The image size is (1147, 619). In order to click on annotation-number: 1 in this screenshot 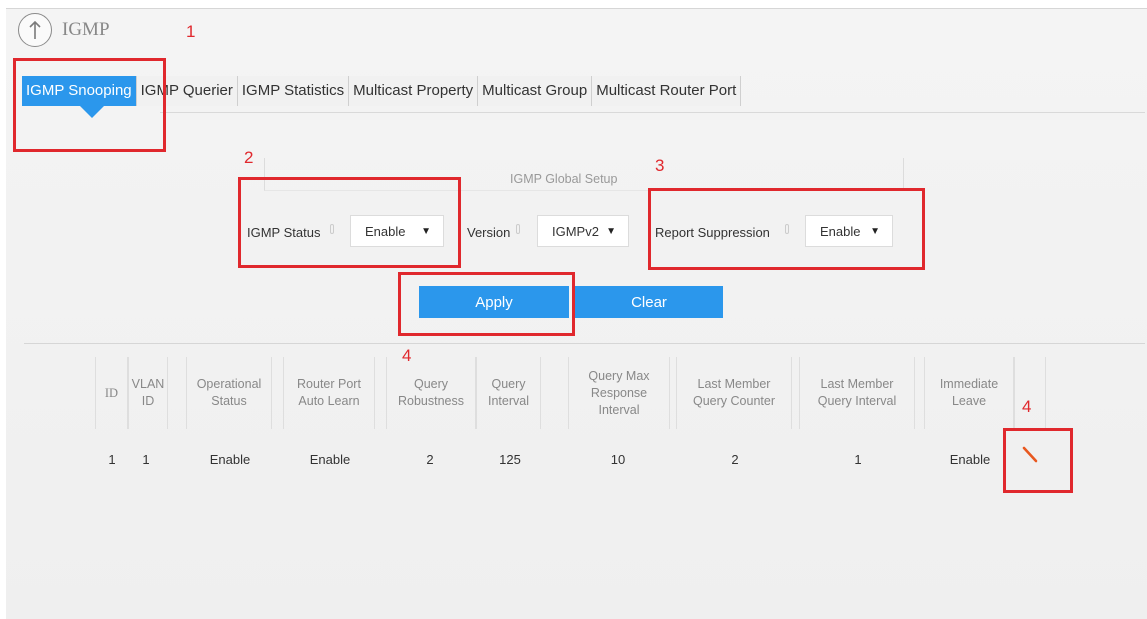, I will do `click(191, 31)`.